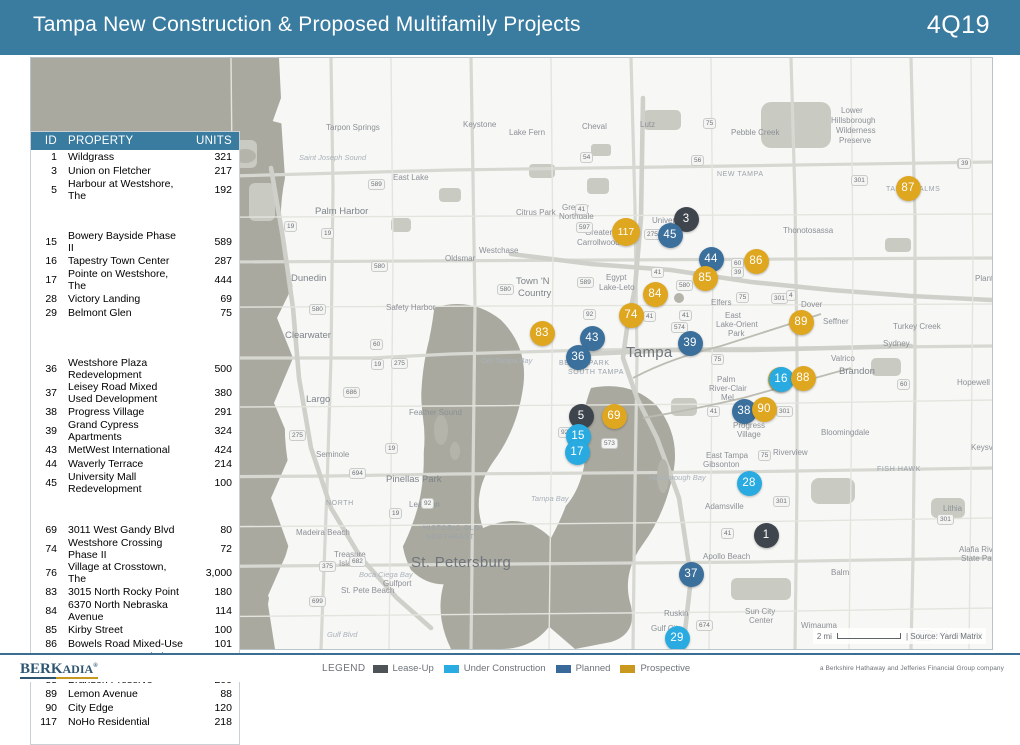 The height and width of the screenshot is (745, 1020). Describe the element at coordinates (135, 722) in the screenshot. I see `table-row: 117 NoHo Residential 218` at that location.